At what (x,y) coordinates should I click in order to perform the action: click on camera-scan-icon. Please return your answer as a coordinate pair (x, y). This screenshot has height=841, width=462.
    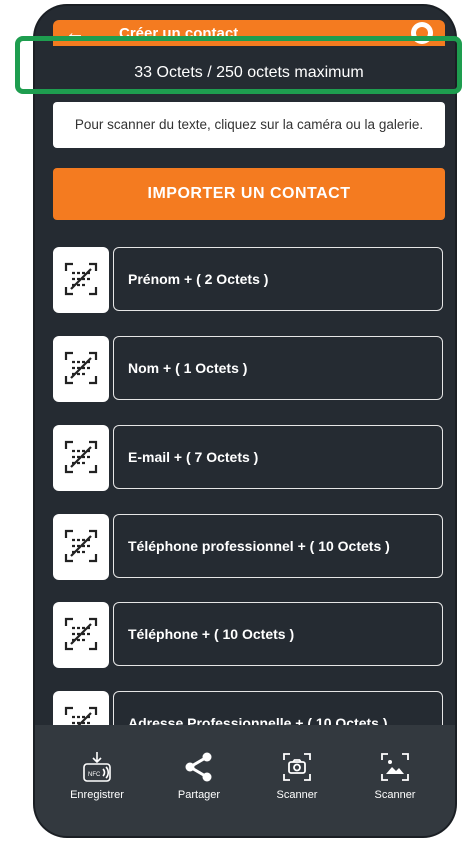
    Looking at the image, I should click on (297, 767).